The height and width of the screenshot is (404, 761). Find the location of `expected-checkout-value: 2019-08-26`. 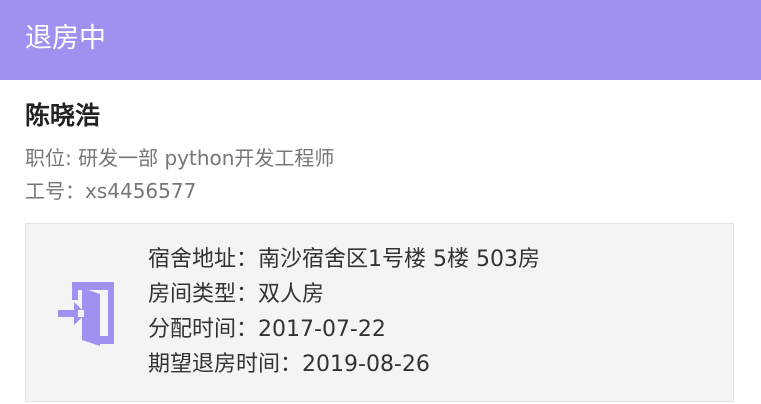

expected-checkout-value: 2019-08-26 is located at coordinates (366, 364).